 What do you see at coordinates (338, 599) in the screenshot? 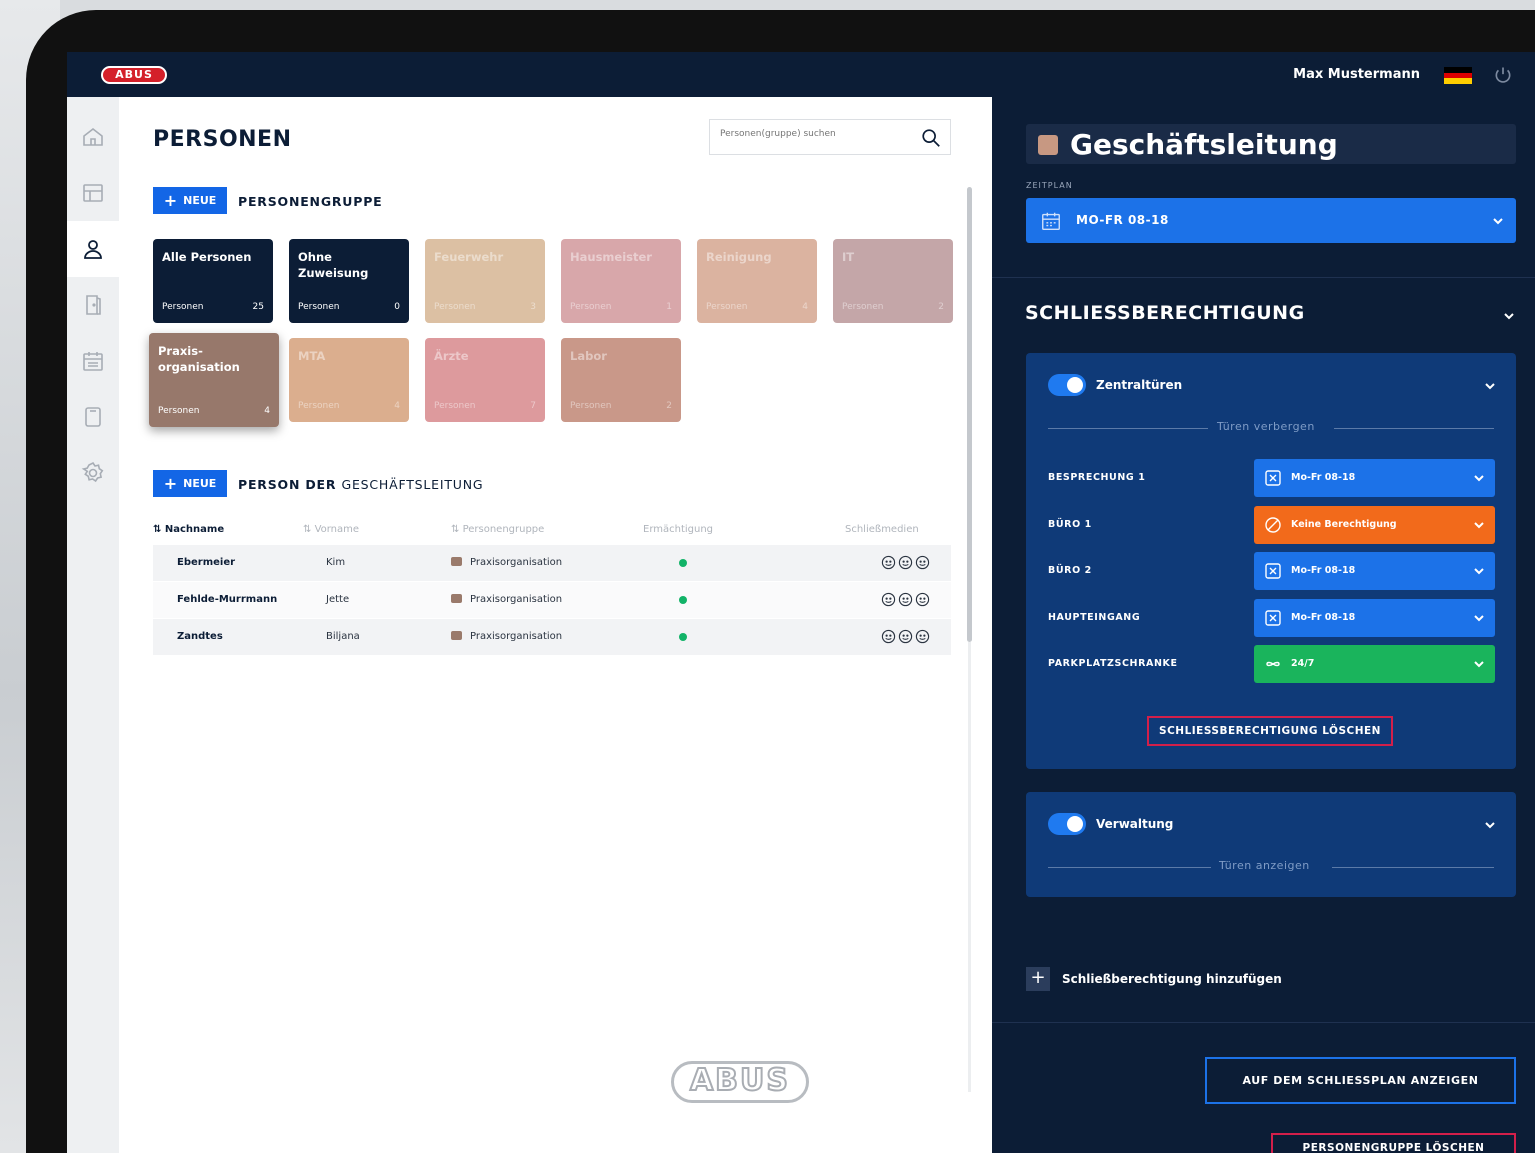
I see `cell-firstname: Jette` at bounding box center [338, 599].